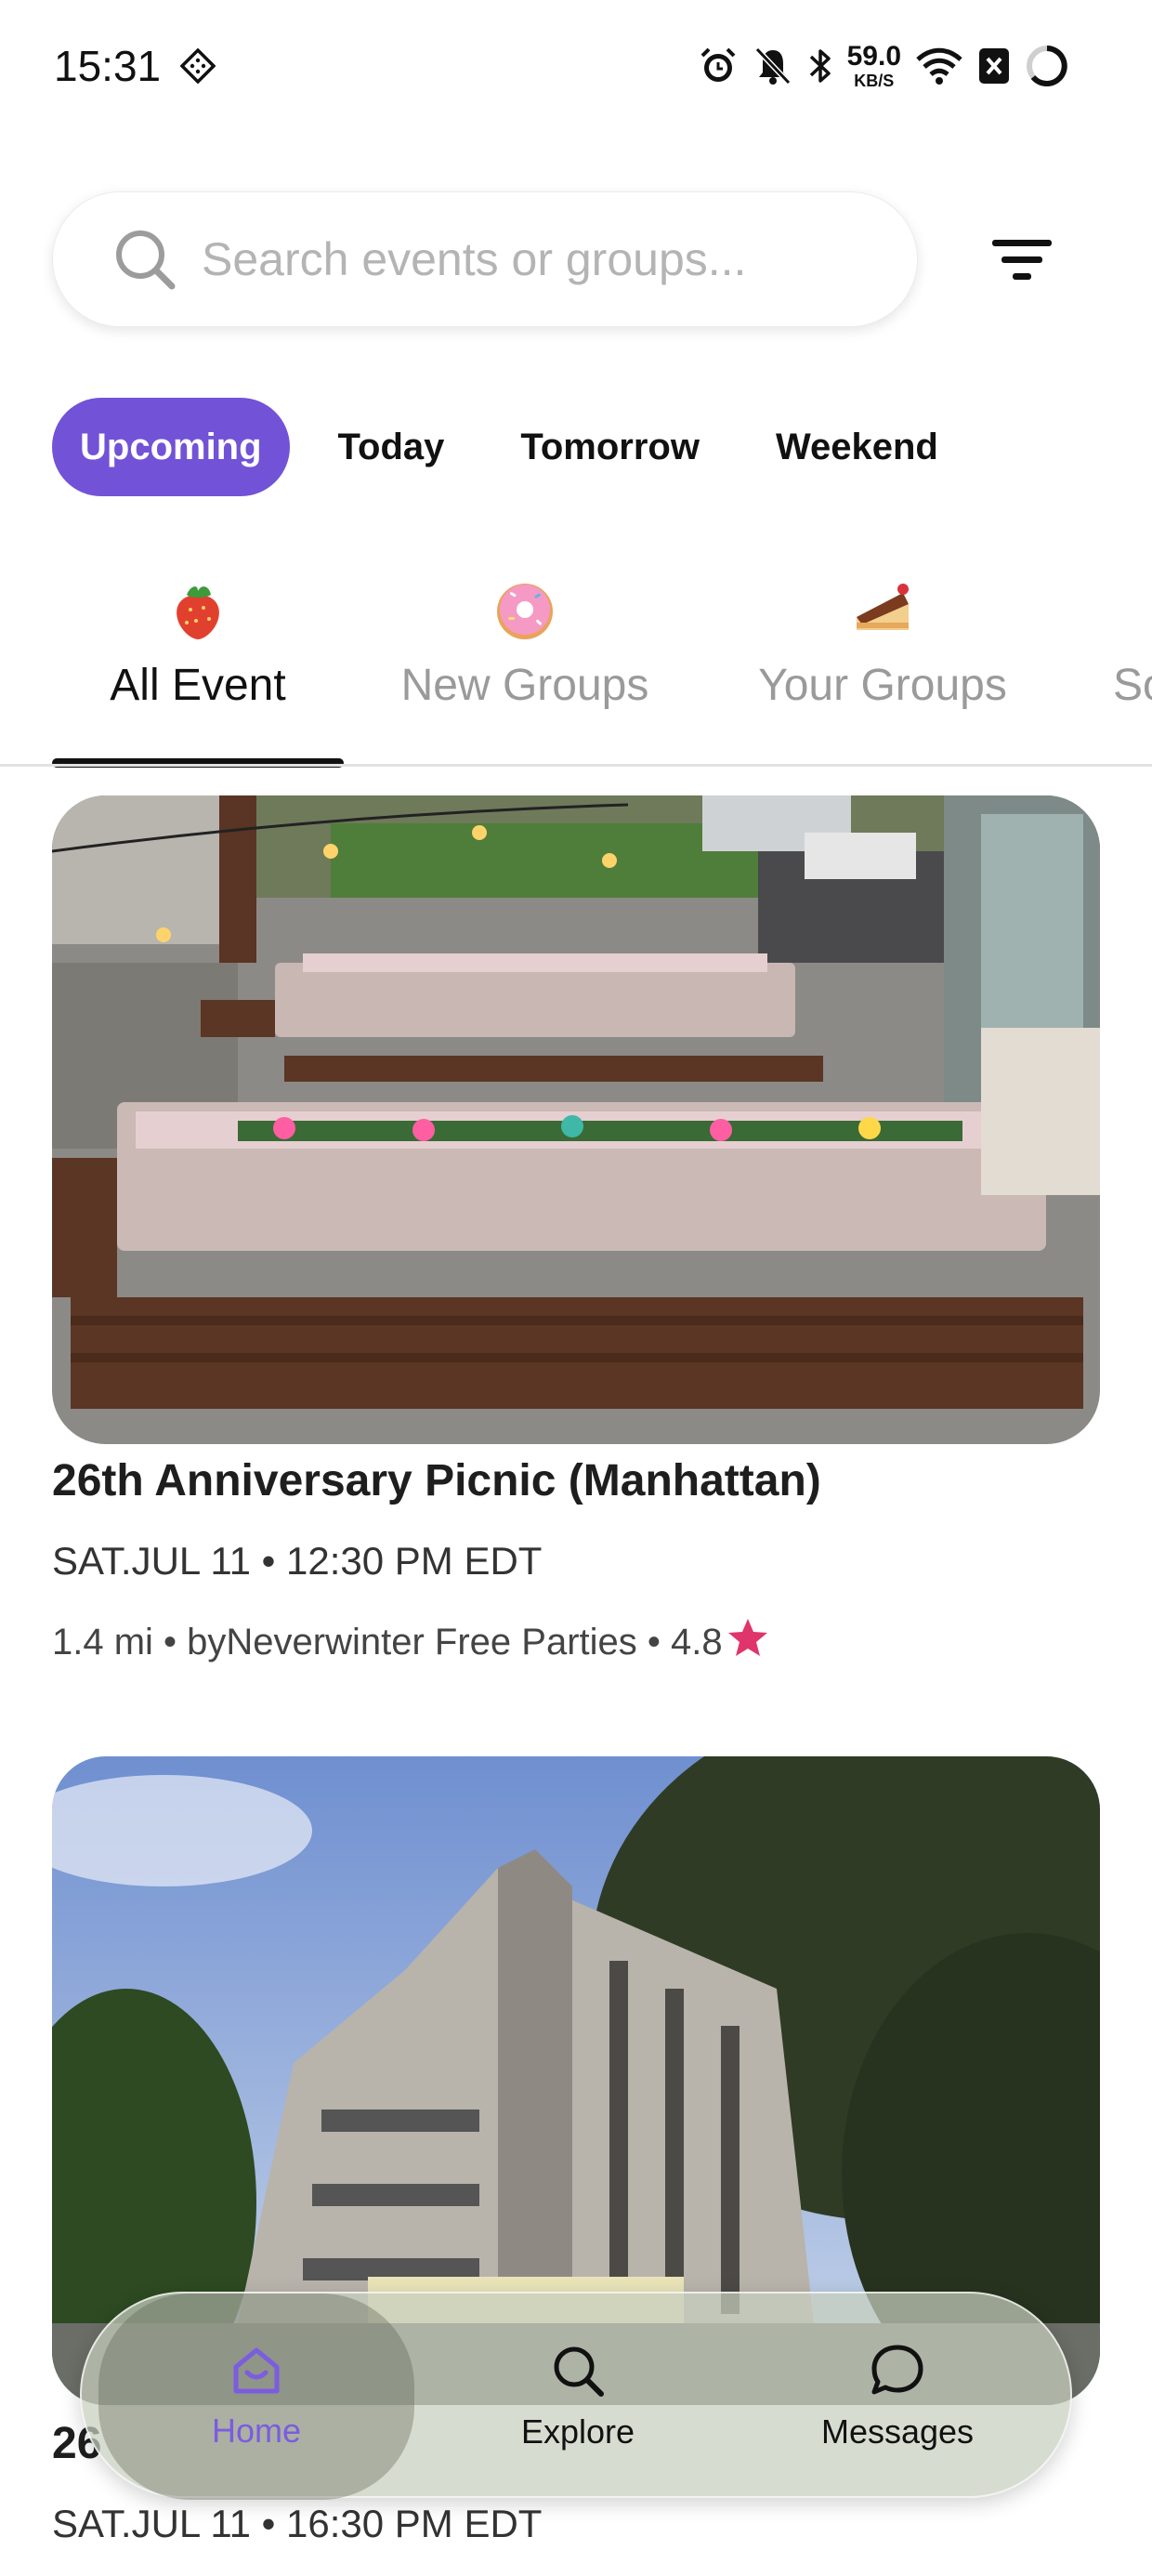  Describe the element at coordinates (577, 2431) in the screenshot. I see `nav-explore-label: Explore` at that location.